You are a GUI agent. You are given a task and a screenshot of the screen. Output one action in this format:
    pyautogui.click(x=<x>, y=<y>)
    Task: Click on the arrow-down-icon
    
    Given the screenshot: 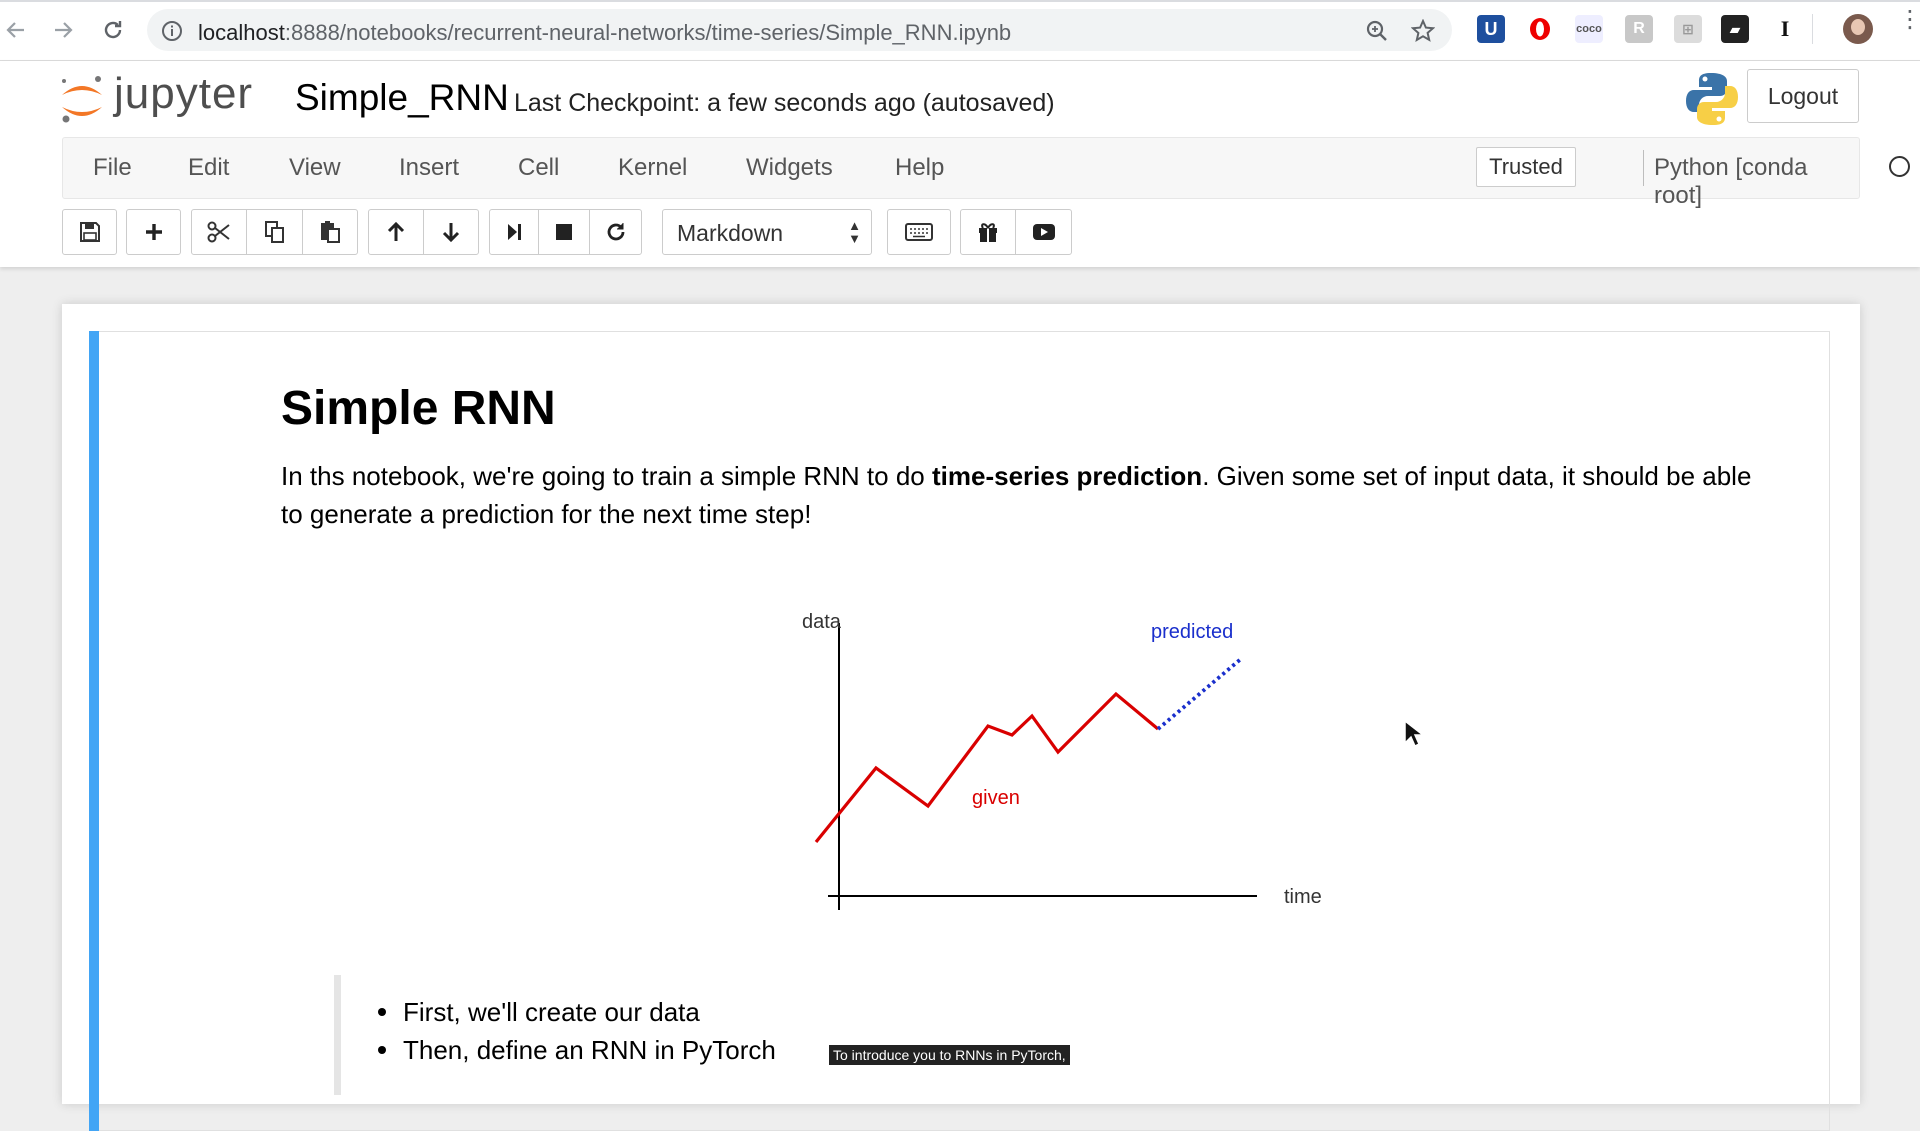 What is the action you would take?
    pyautogui.click(x=451, y=233)
    